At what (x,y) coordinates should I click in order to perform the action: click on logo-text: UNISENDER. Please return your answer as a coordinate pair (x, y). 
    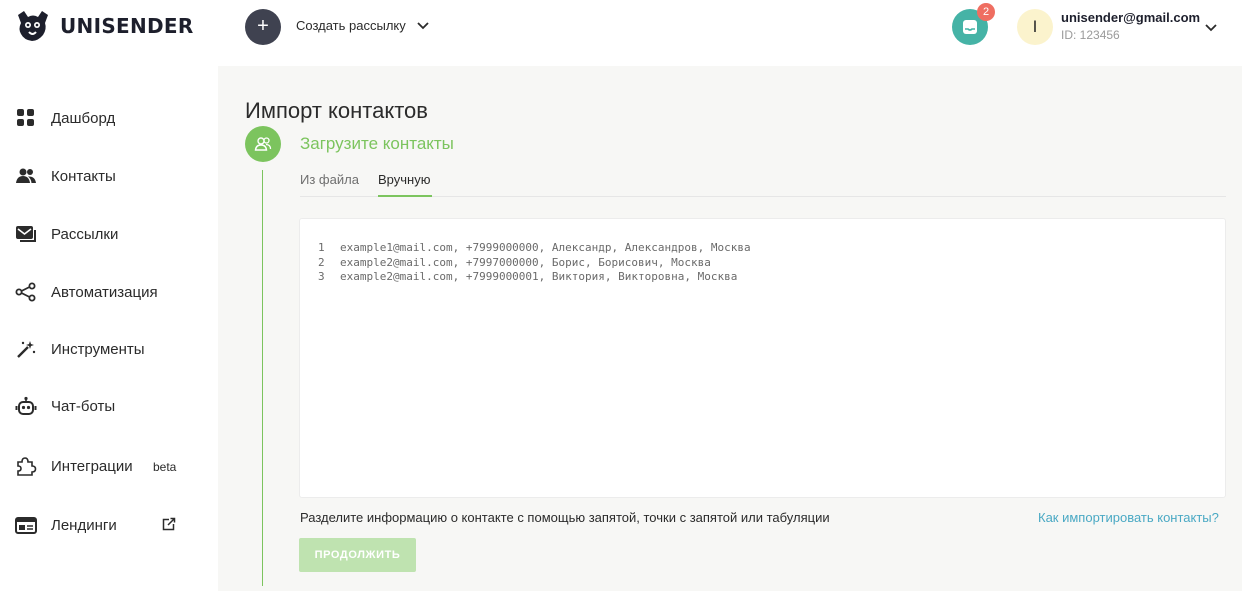
    Looking at the image, I should click on (127, 26).